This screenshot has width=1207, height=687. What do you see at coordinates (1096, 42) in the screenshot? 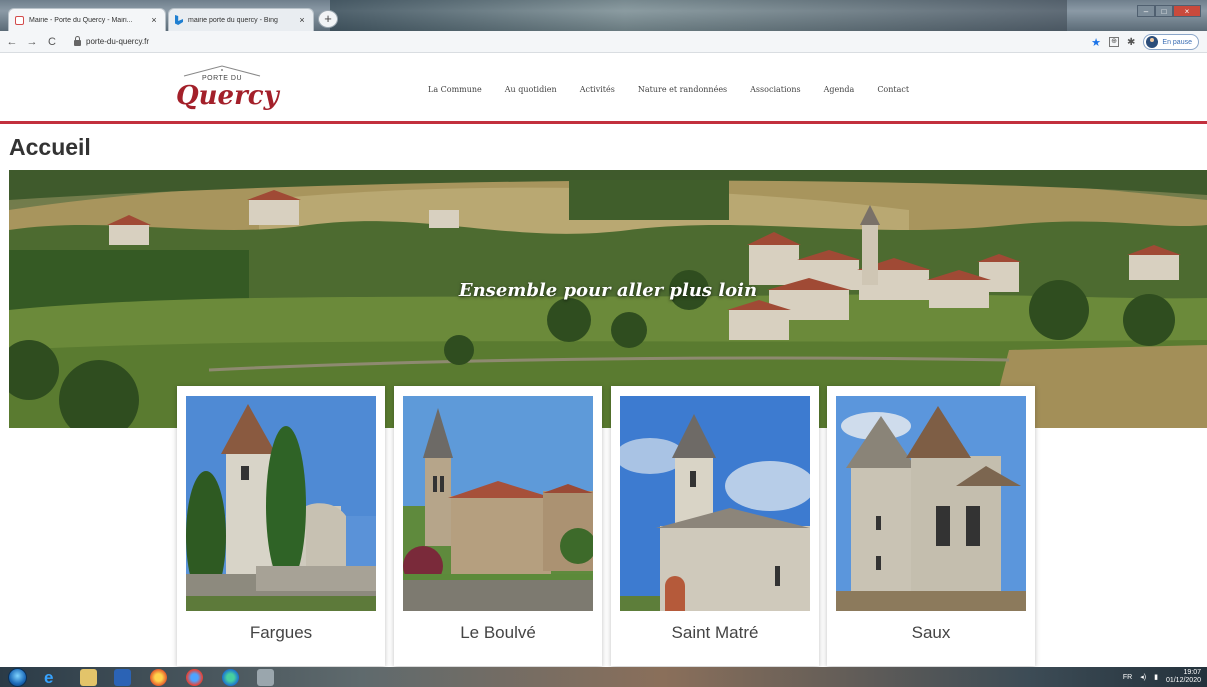
I see `bookmark-star-icon: ★` at bounding box center [1096, 42].